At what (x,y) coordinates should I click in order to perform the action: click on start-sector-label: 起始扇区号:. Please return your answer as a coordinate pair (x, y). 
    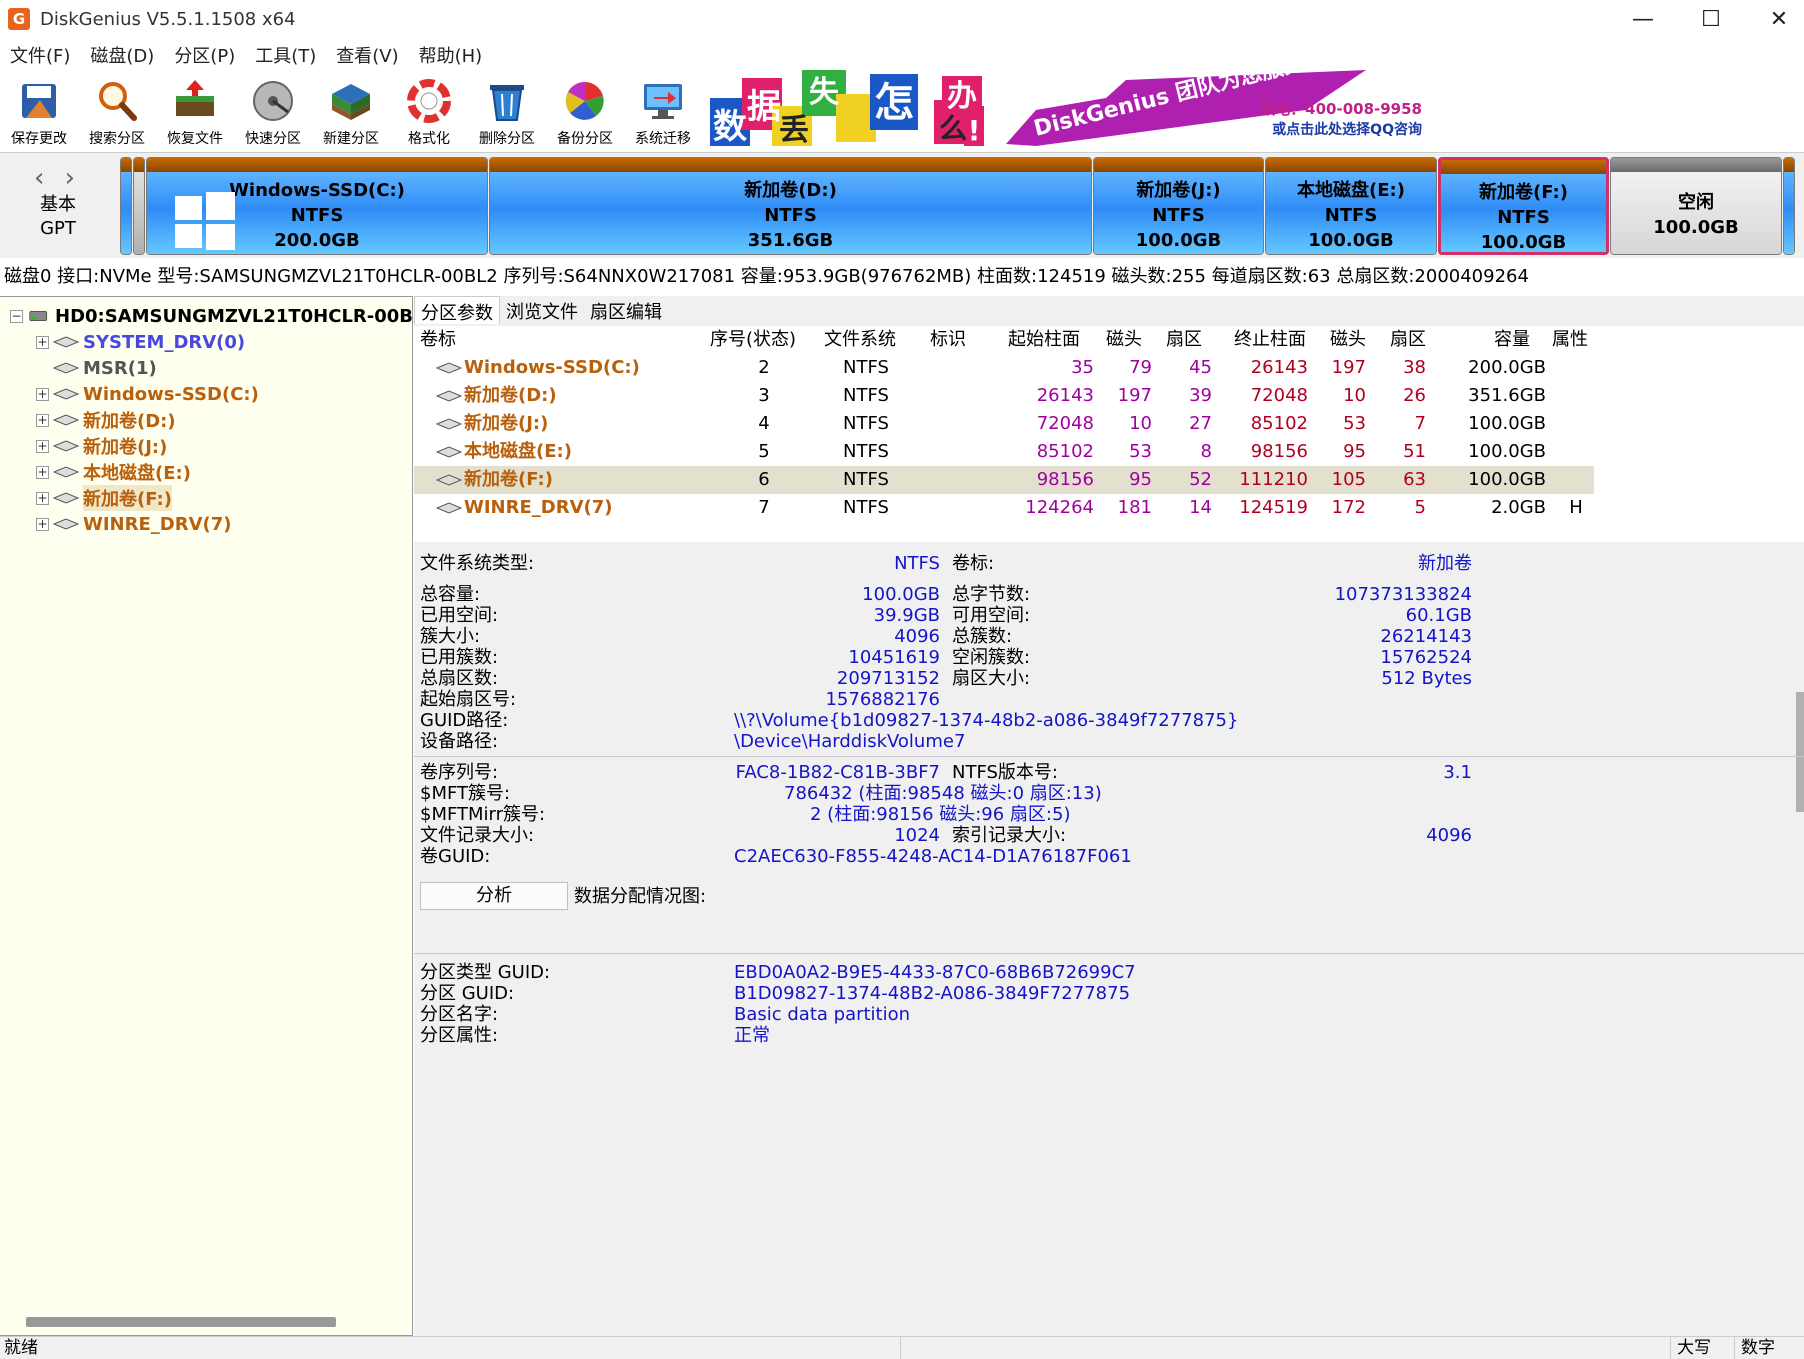
    Looking at the image, I should click on (468, 699).